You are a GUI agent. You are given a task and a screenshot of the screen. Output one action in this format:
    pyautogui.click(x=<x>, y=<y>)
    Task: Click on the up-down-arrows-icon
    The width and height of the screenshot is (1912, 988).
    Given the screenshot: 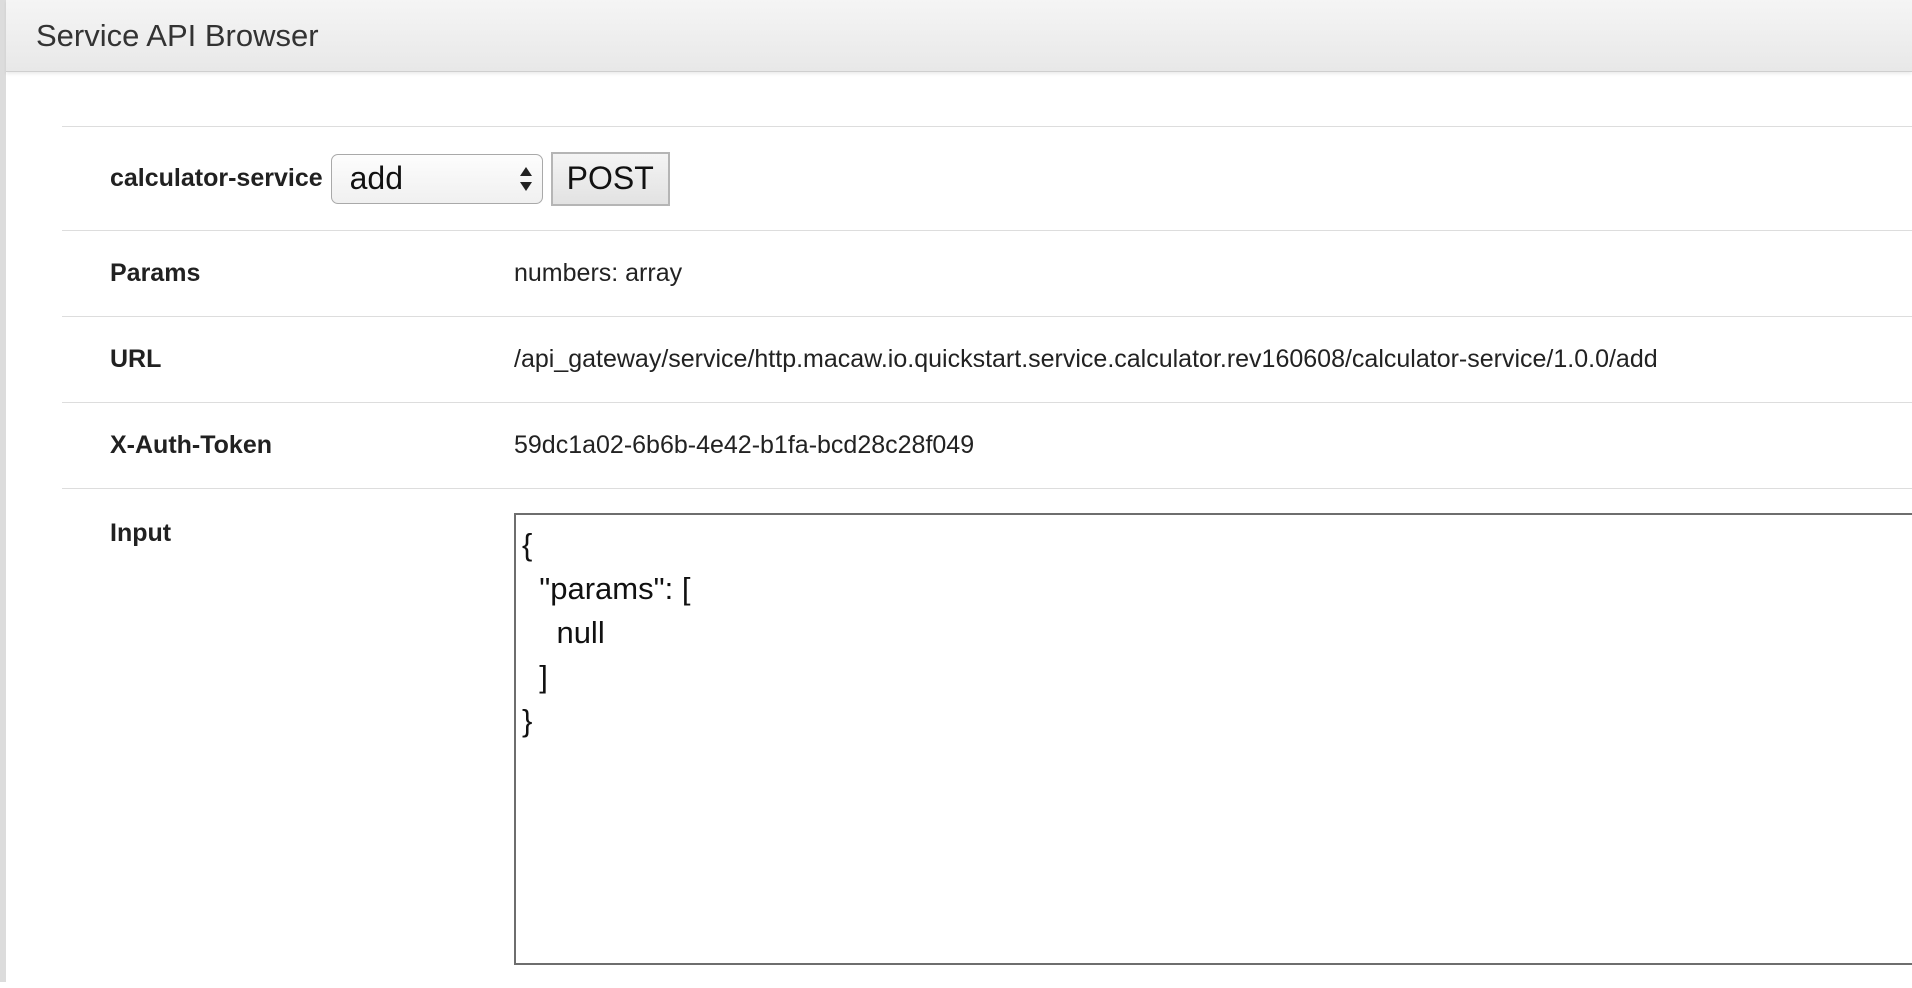 What is the action you would take?
    pyautogui.click(x=525, y=178)
    